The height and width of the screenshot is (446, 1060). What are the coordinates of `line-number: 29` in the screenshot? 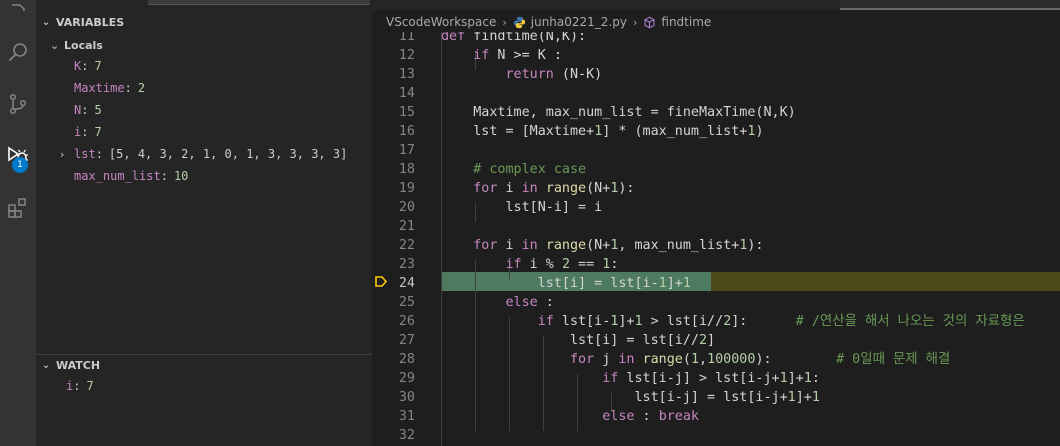 It's located at (393, 378).